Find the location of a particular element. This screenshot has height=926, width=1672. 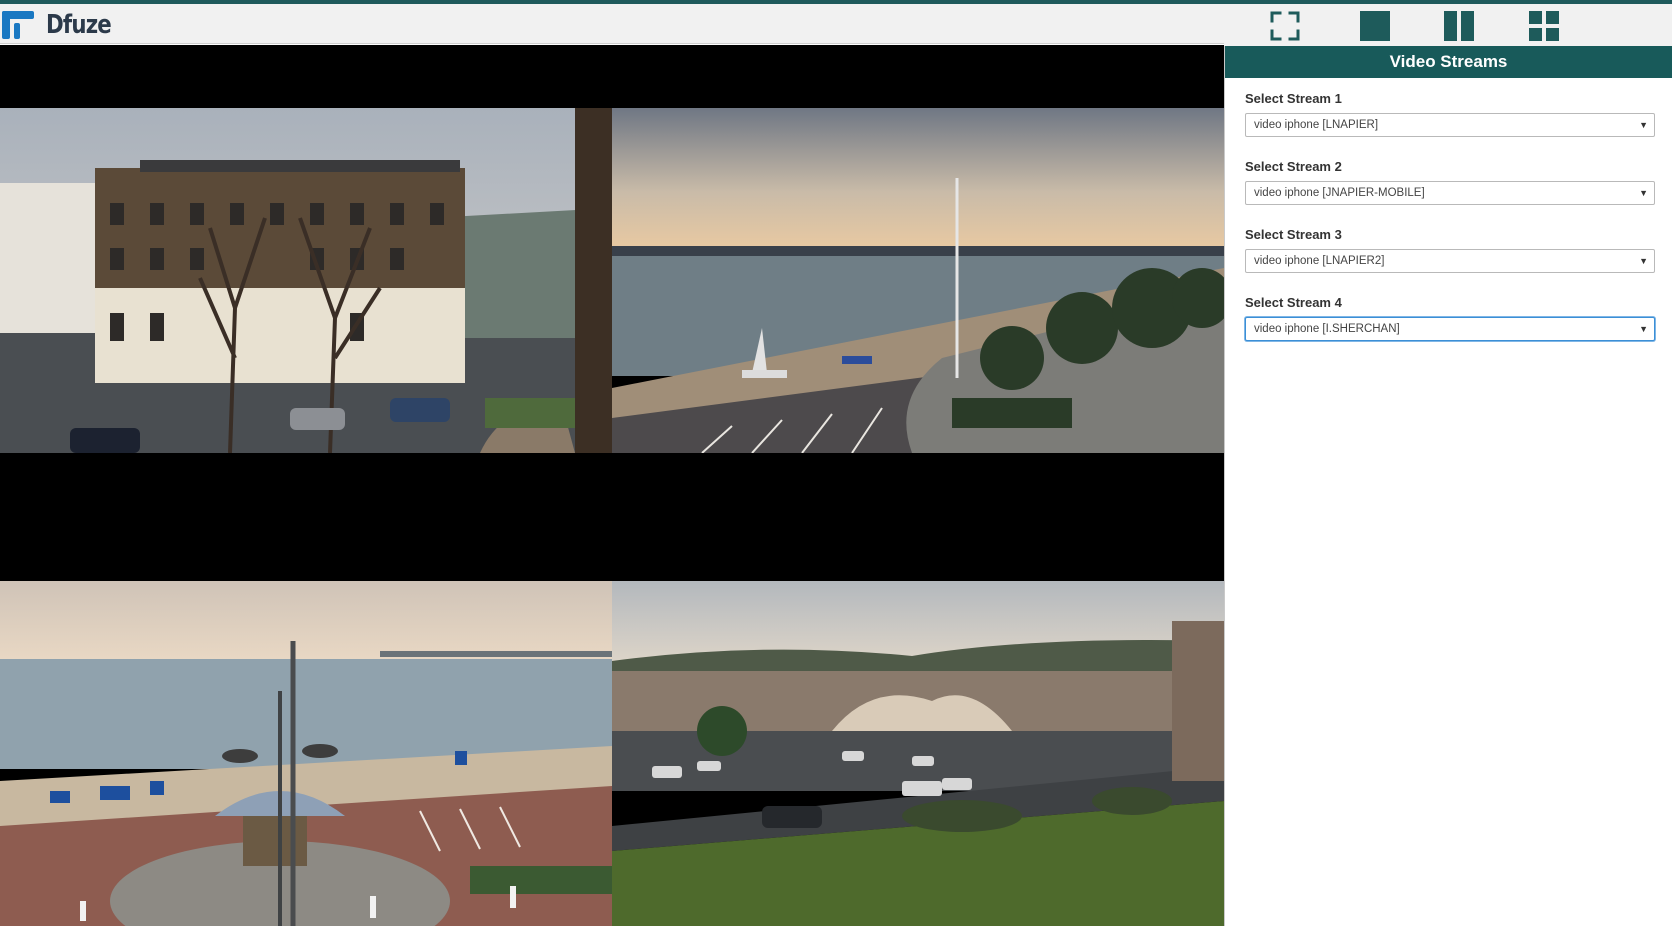

layout-toolbar is located at coordinates (1448, 25).